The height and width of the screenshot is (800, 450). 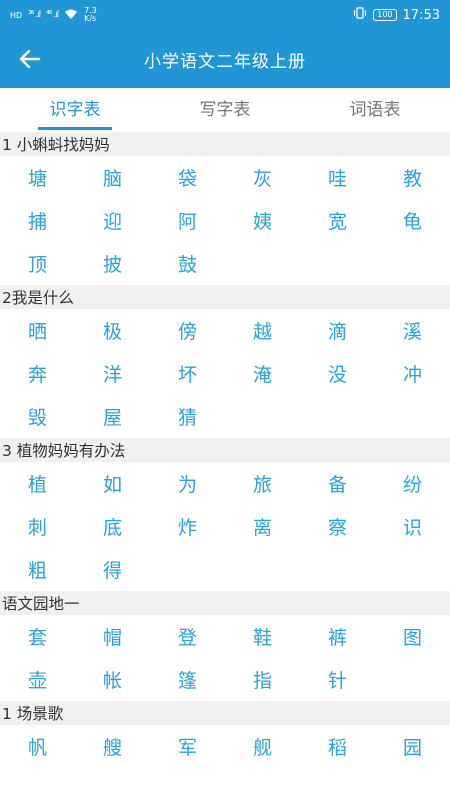 What do you see at coordinates (112, 330) in the screenshot?
I see `character-item: 极` at bounding box center [112, 330].